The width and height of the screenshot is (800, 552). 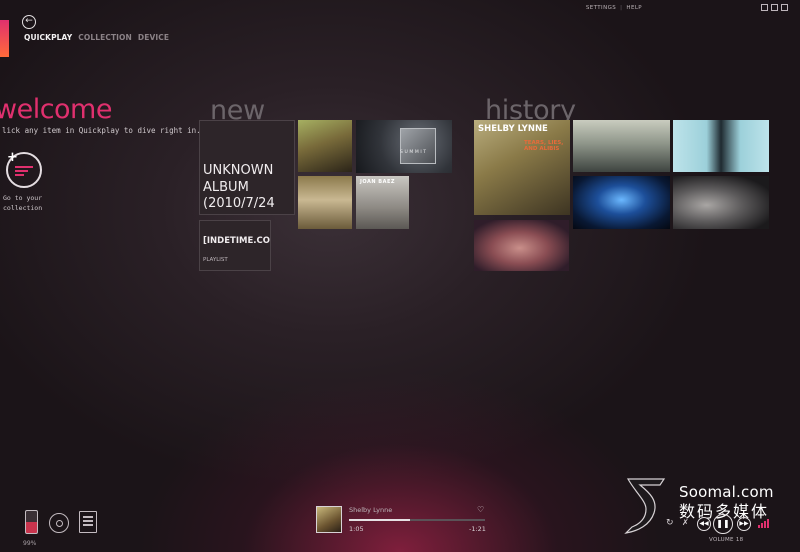 I want to click on album-art-shelby-small, so click(x=325, y=146).